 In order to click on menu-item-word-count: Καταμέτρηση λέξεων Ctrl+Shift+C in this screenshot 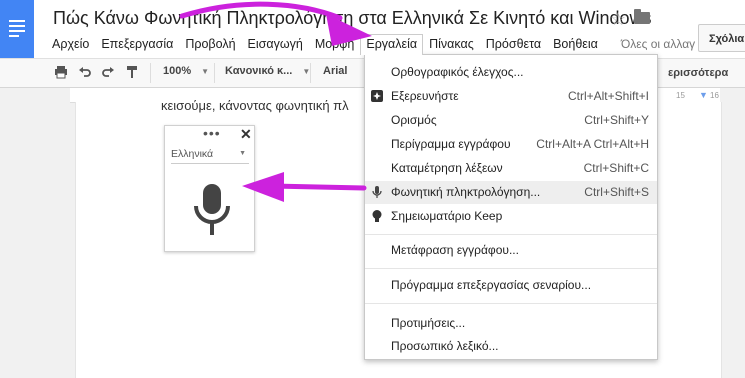, I will do `click(511, 168)`.